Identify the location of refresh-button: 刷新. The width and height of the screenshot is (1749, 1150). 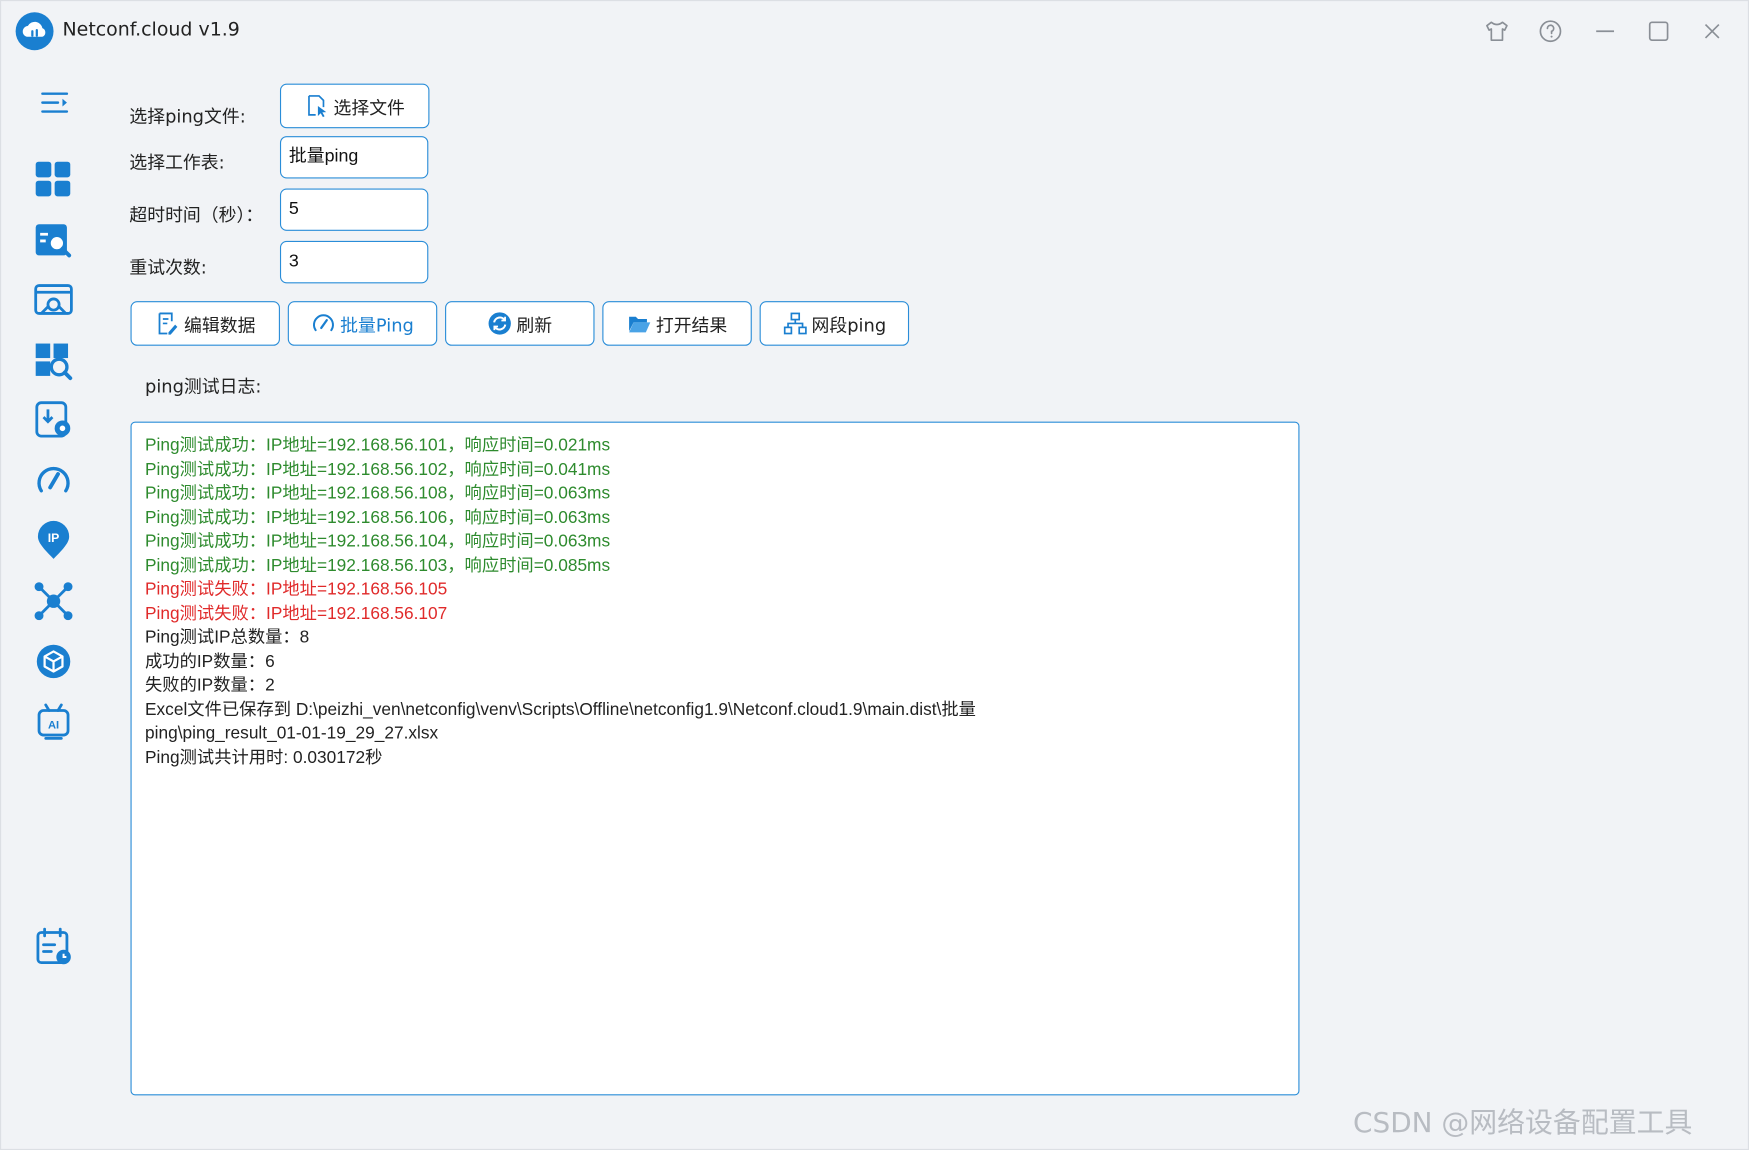
(520, 323).